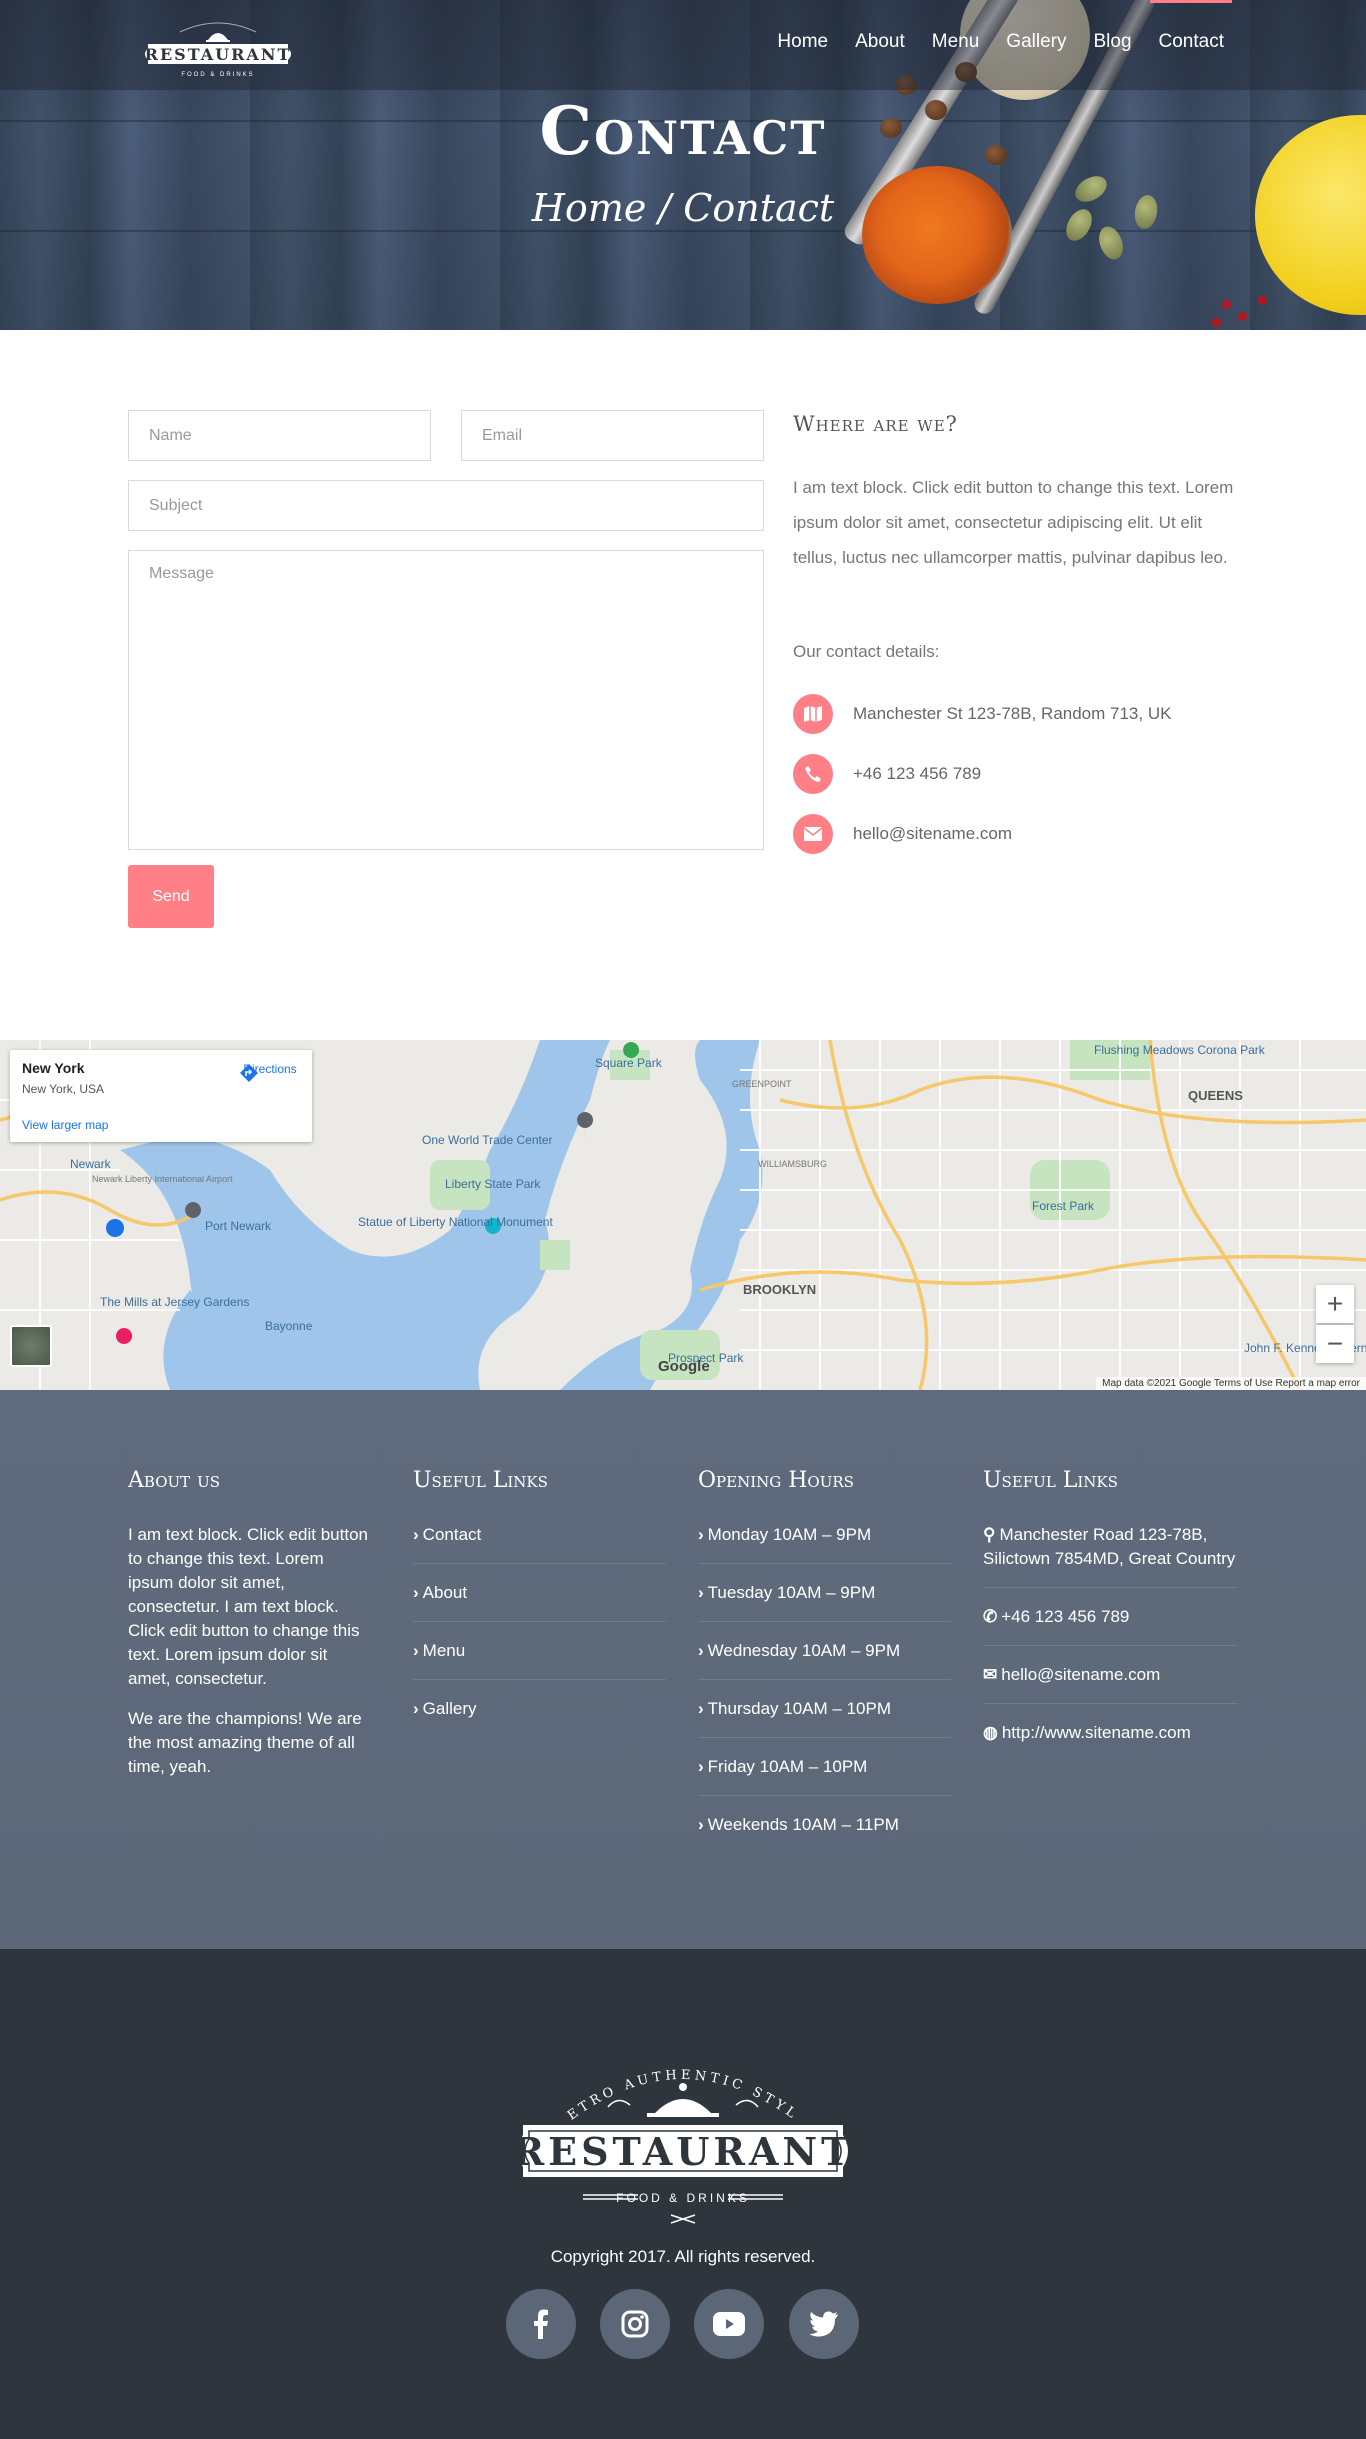 The width and height of the screenshot is (1366, 2439). I want to click on svg-text: Flushing Meadows Corona Park, so click(1180, 1050).